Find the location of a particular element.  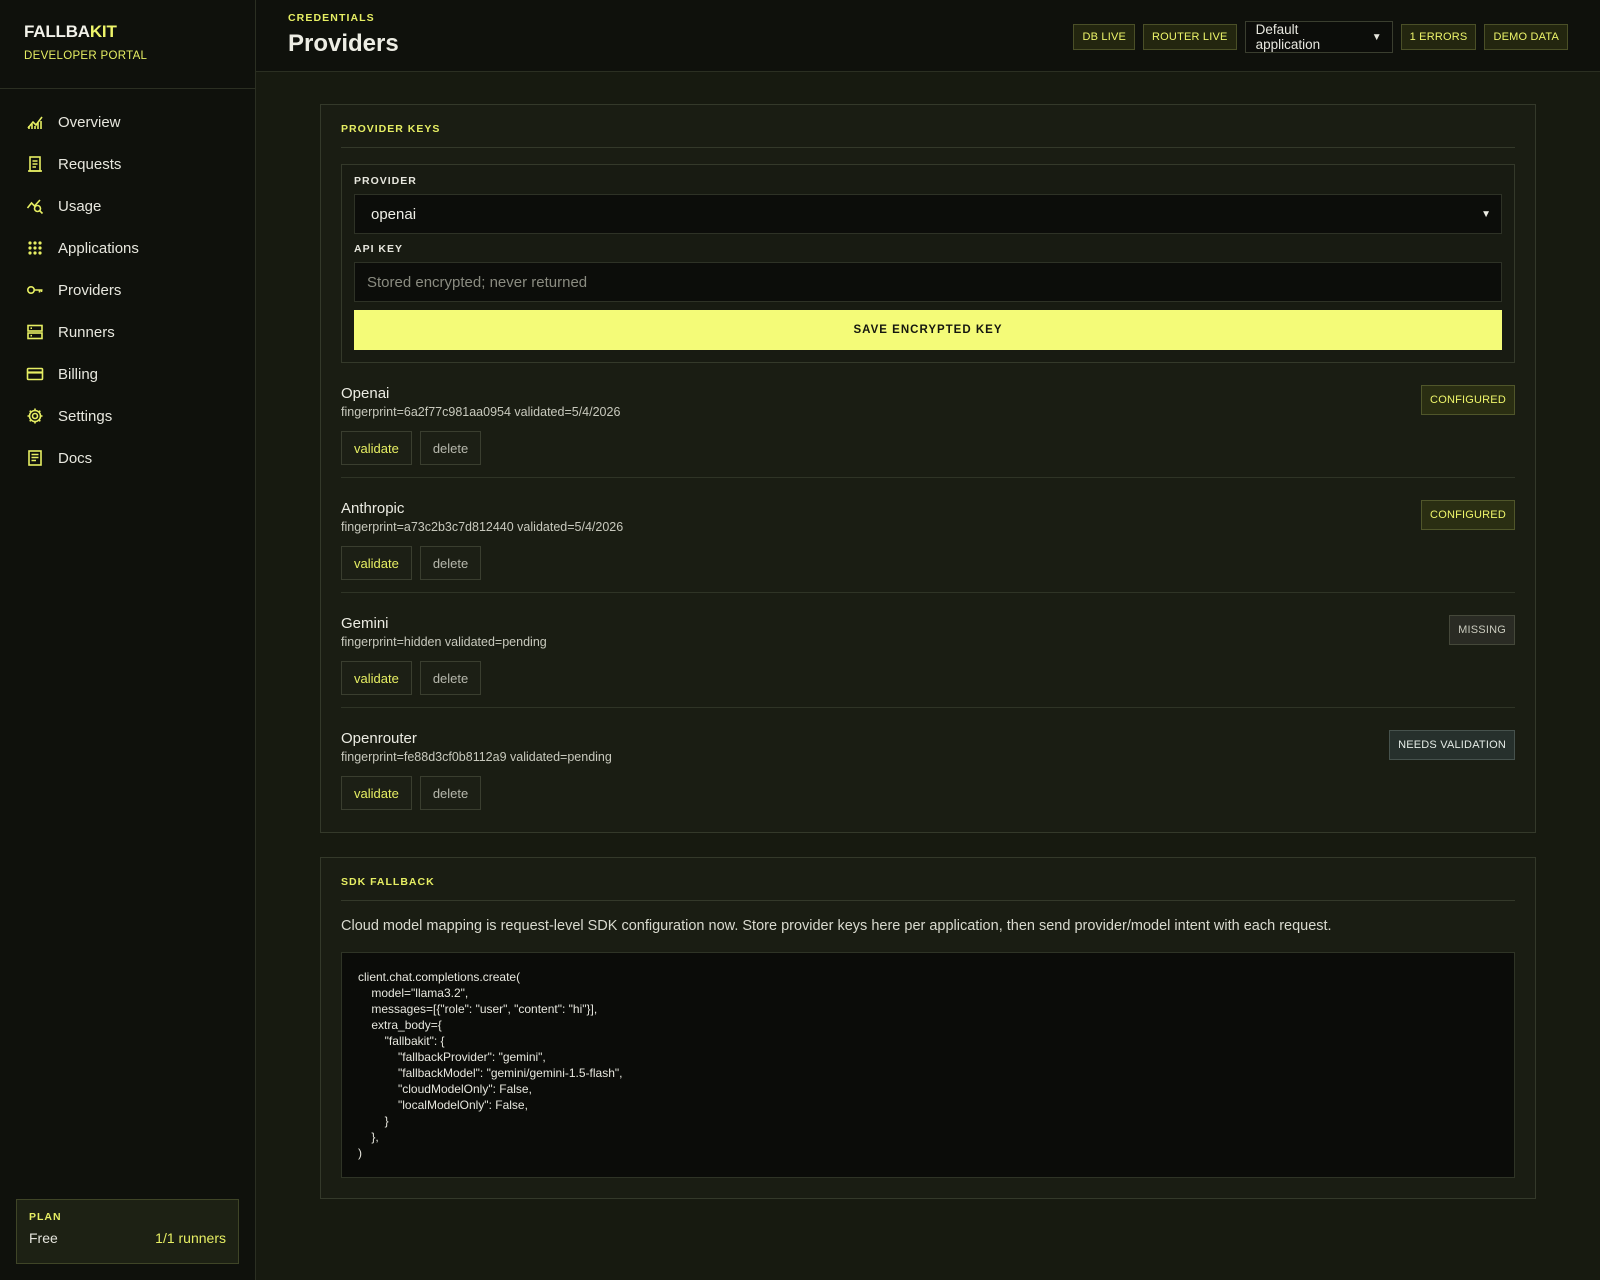

plan-card: PLAN Free 1/1 runners is located at coordinates (127, 1231).